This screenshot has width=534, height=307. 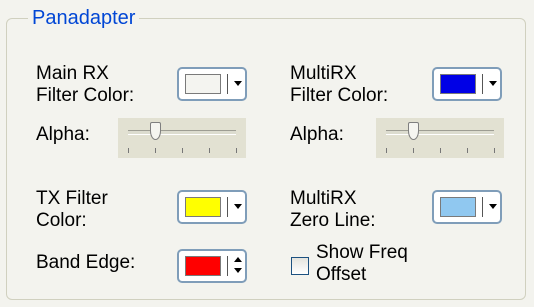 I want to click on main-rx-filter-color-picker, so click(x=212, y=84).